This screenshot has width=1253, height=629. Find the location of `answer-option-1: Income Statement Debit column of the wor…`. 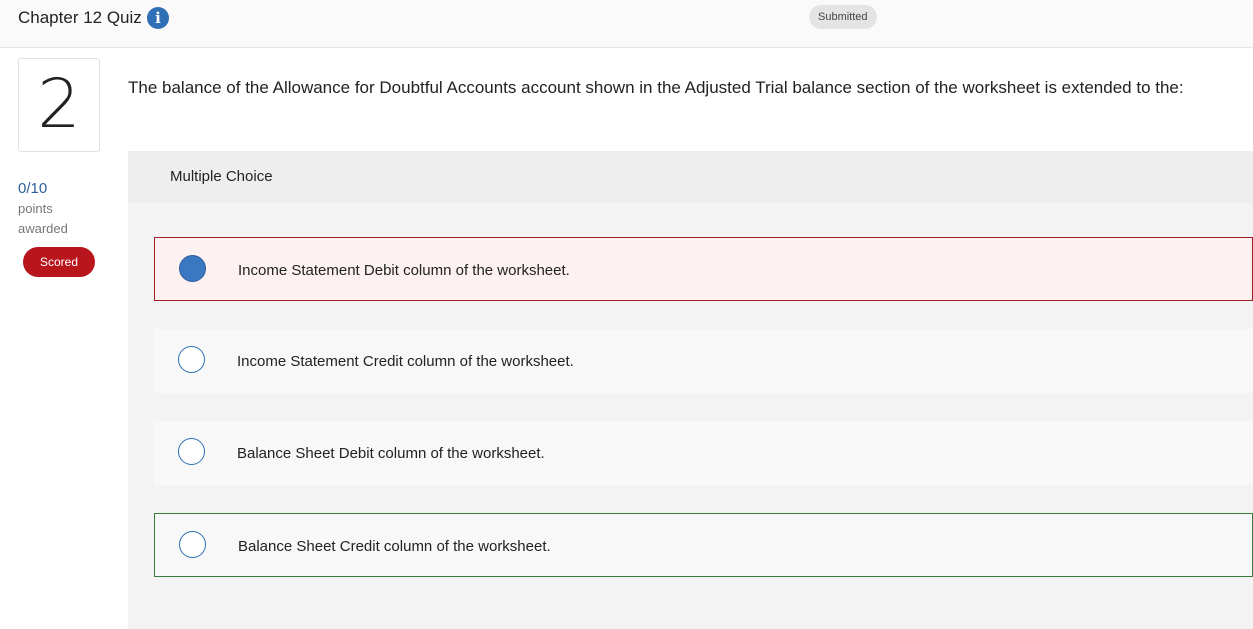

answer-option-1: Income Statement Debit column of the wor… is located at coordinates (703, 269).